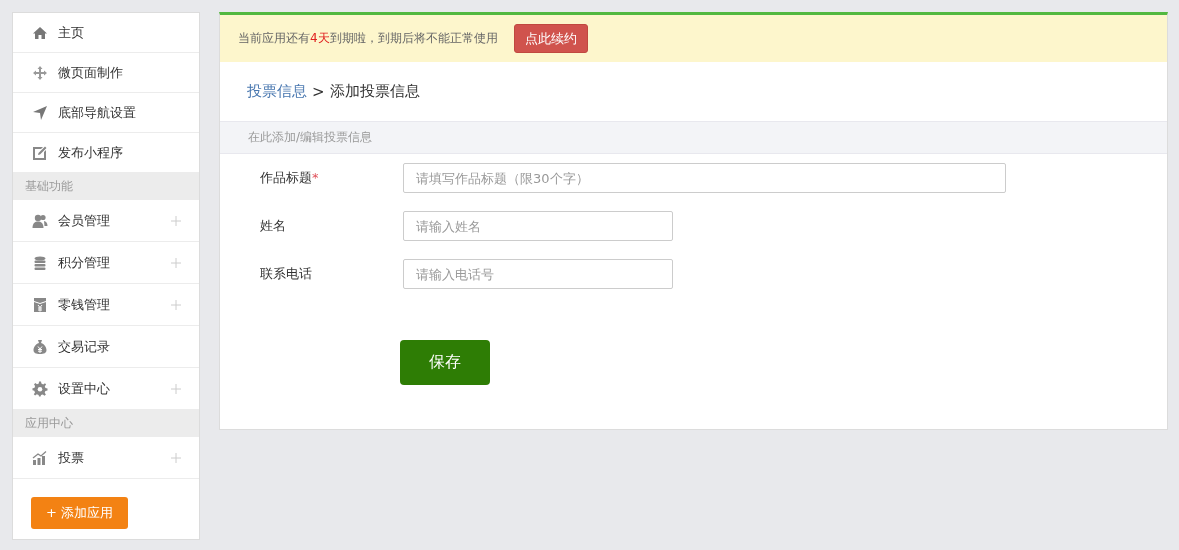 Image resolution: width=1179 pixels, height=550 pixels. I want to click on sidebar-item: 主页, so click(106, 33).